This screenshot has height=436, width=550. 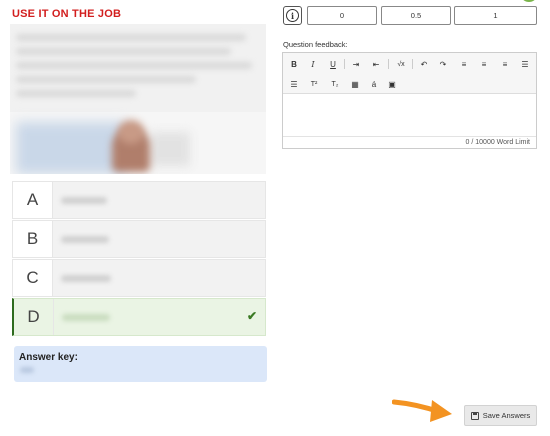 What do you see at coordinates (342, 15) in the screenshot?
I see `scale-value-input: 0` at bounding box center [342, 15].